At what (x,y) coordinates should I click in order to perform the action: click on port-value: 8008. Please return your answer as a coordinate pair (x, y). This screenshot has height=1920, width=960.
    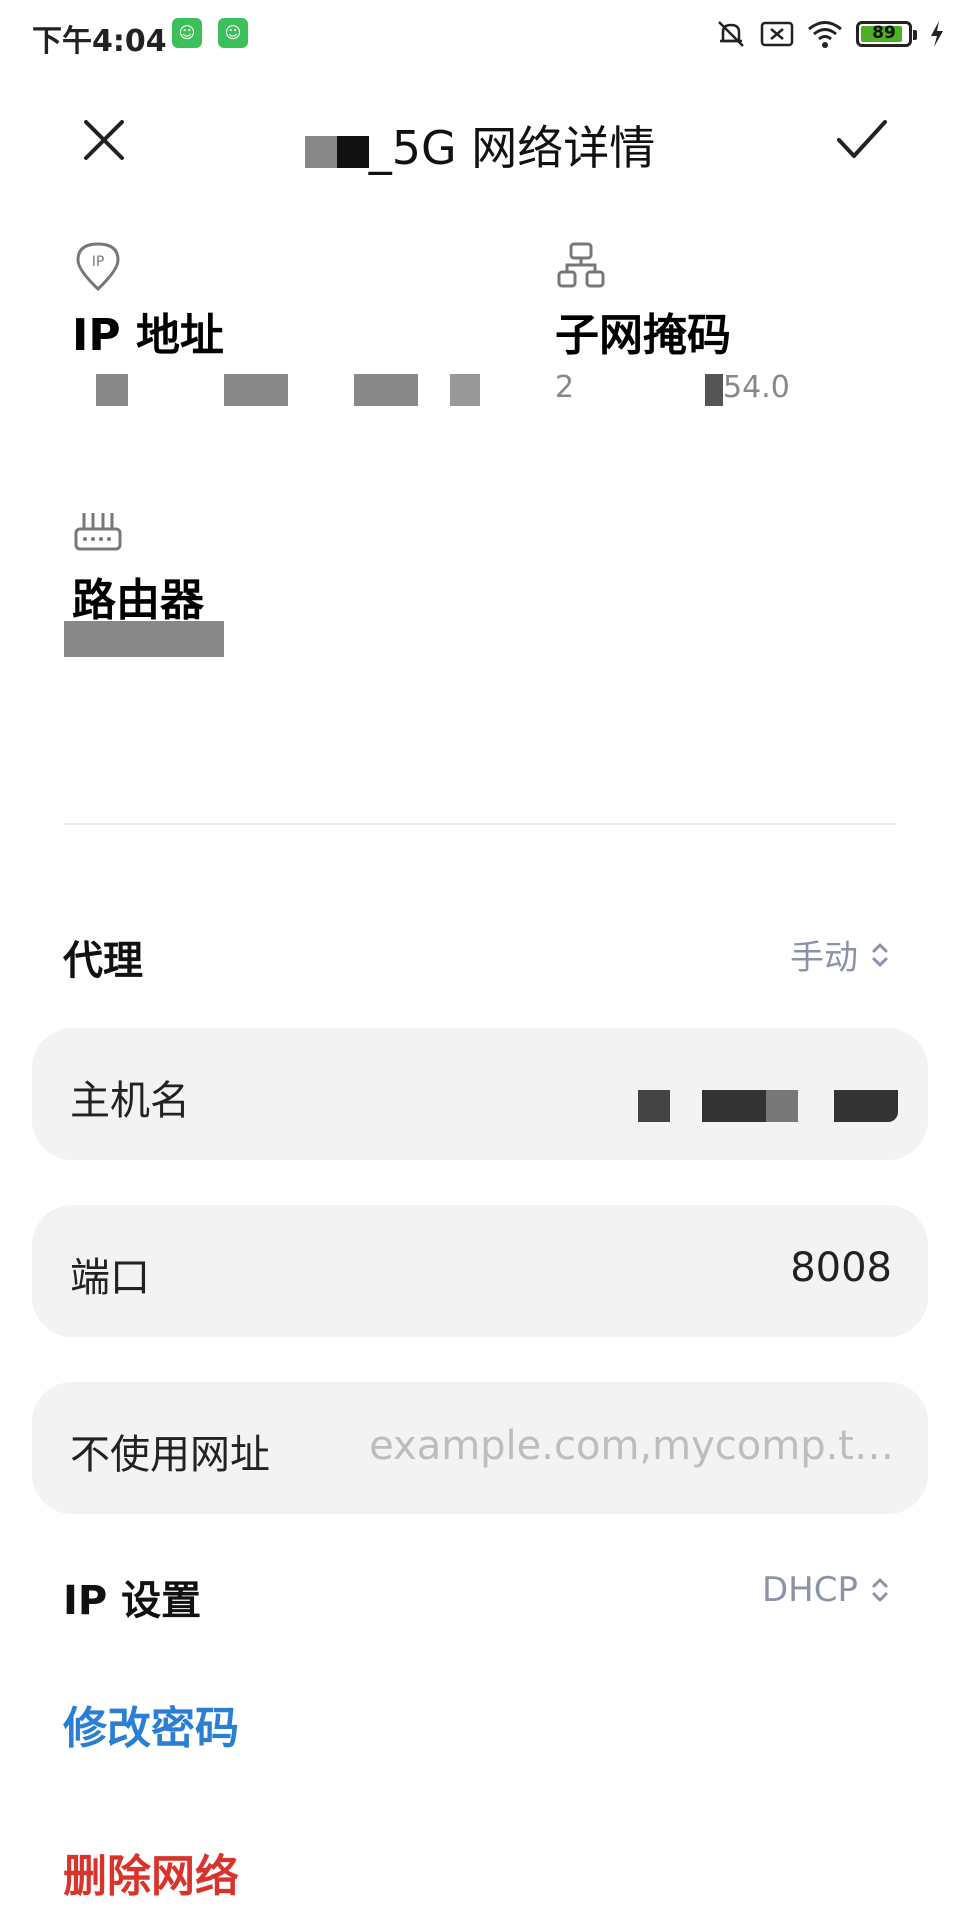
    Looking at the image, I should click on (841, 1268).